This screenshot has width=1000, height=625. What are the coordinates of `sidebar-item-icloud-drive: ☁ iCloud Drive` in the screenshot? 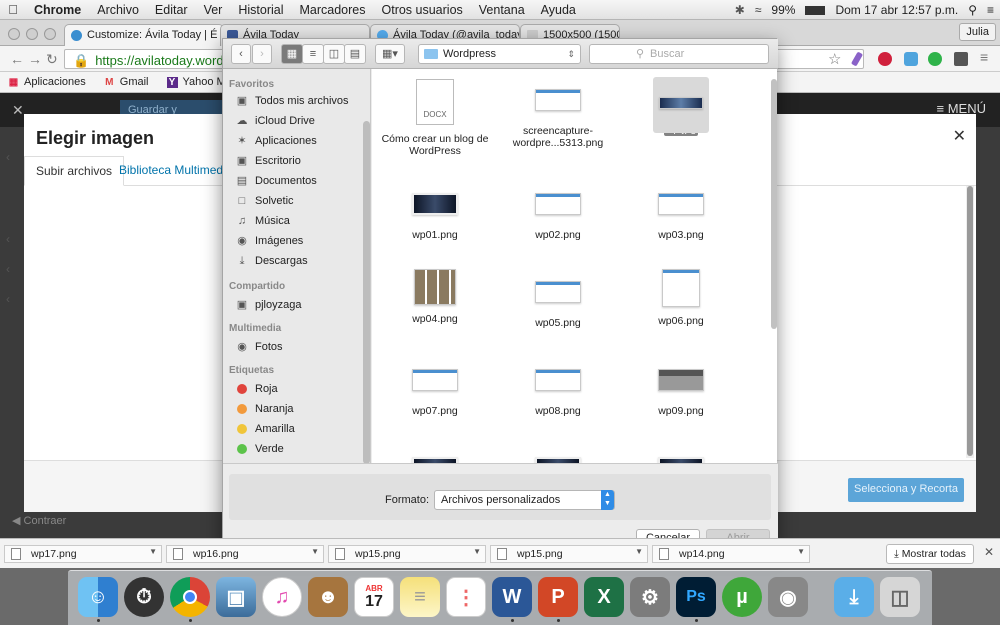 It's located at (275, 121).